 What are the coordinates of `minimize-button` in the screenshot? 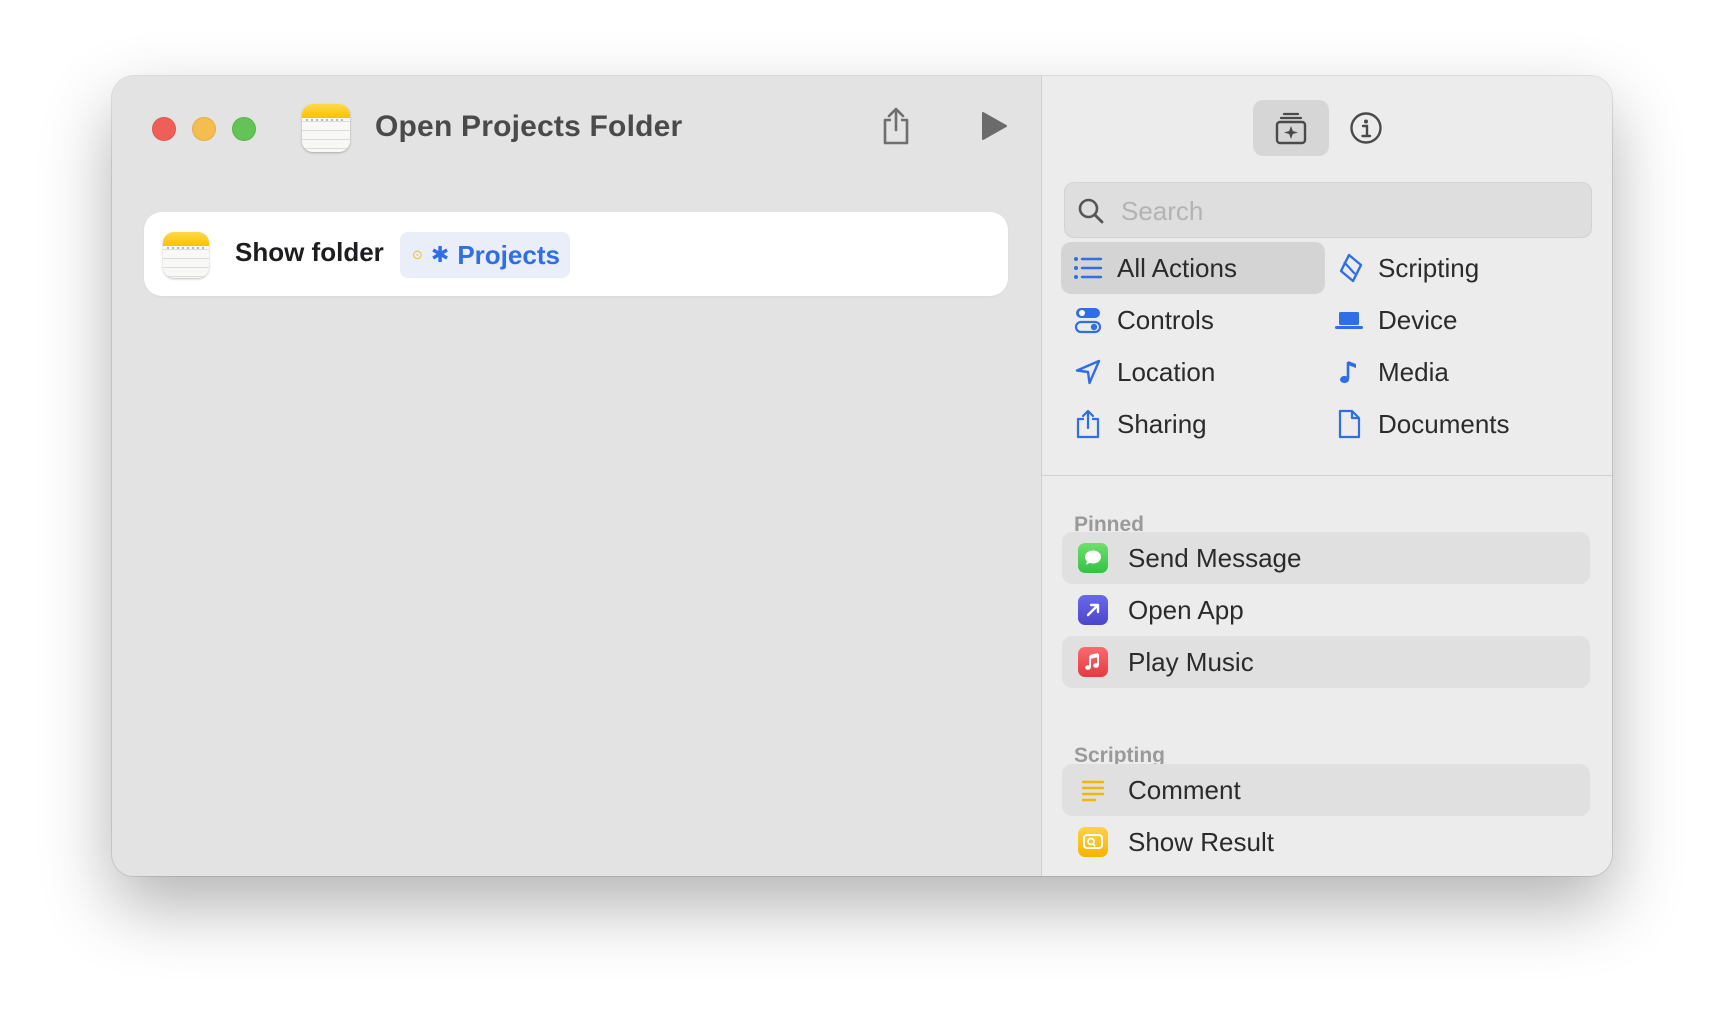 It's located at (204, 129).